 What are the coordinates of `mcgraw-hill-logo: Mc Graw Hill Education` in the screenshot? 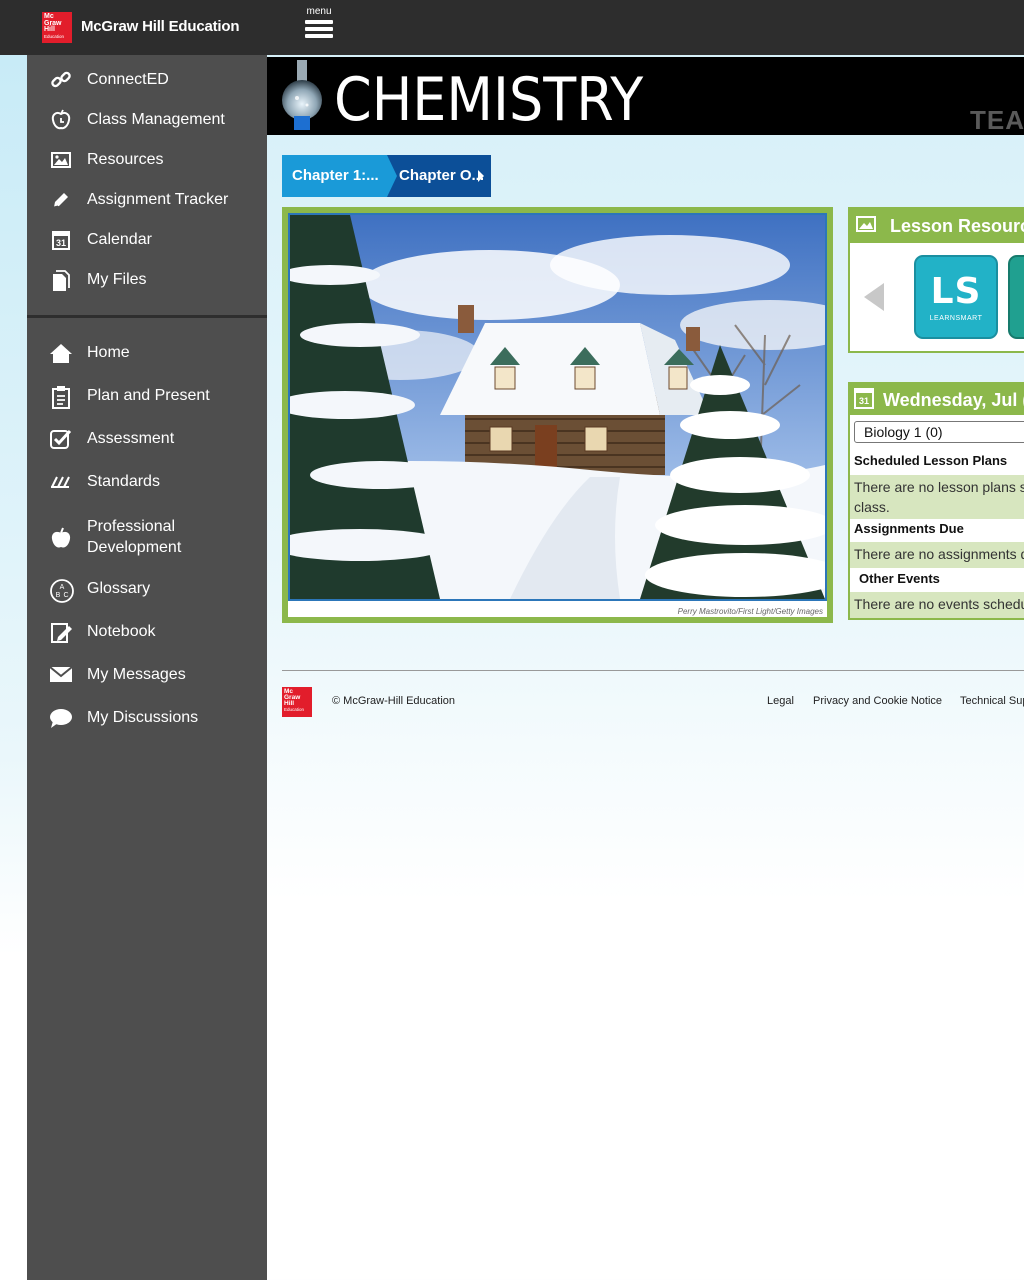 It's located at (57, 27).